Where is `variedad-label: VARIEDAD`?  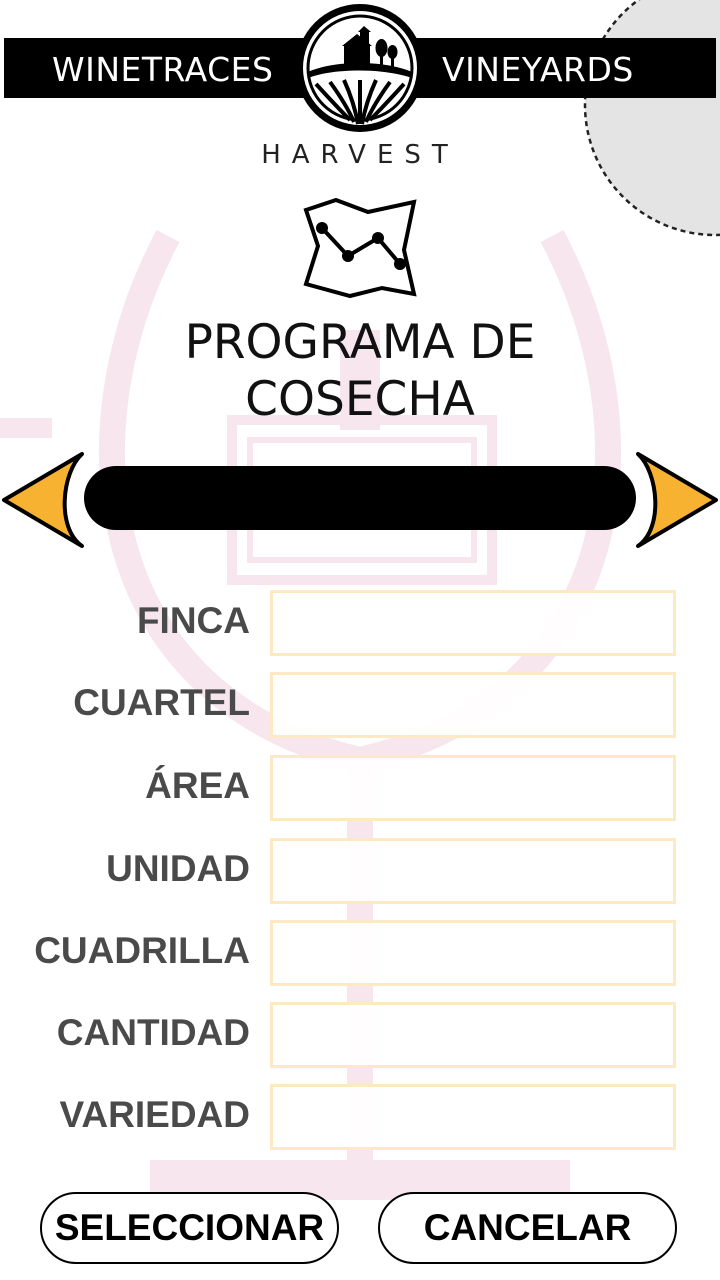 variedad-label: VARIEDAD is located at coordinates (155, 1114).